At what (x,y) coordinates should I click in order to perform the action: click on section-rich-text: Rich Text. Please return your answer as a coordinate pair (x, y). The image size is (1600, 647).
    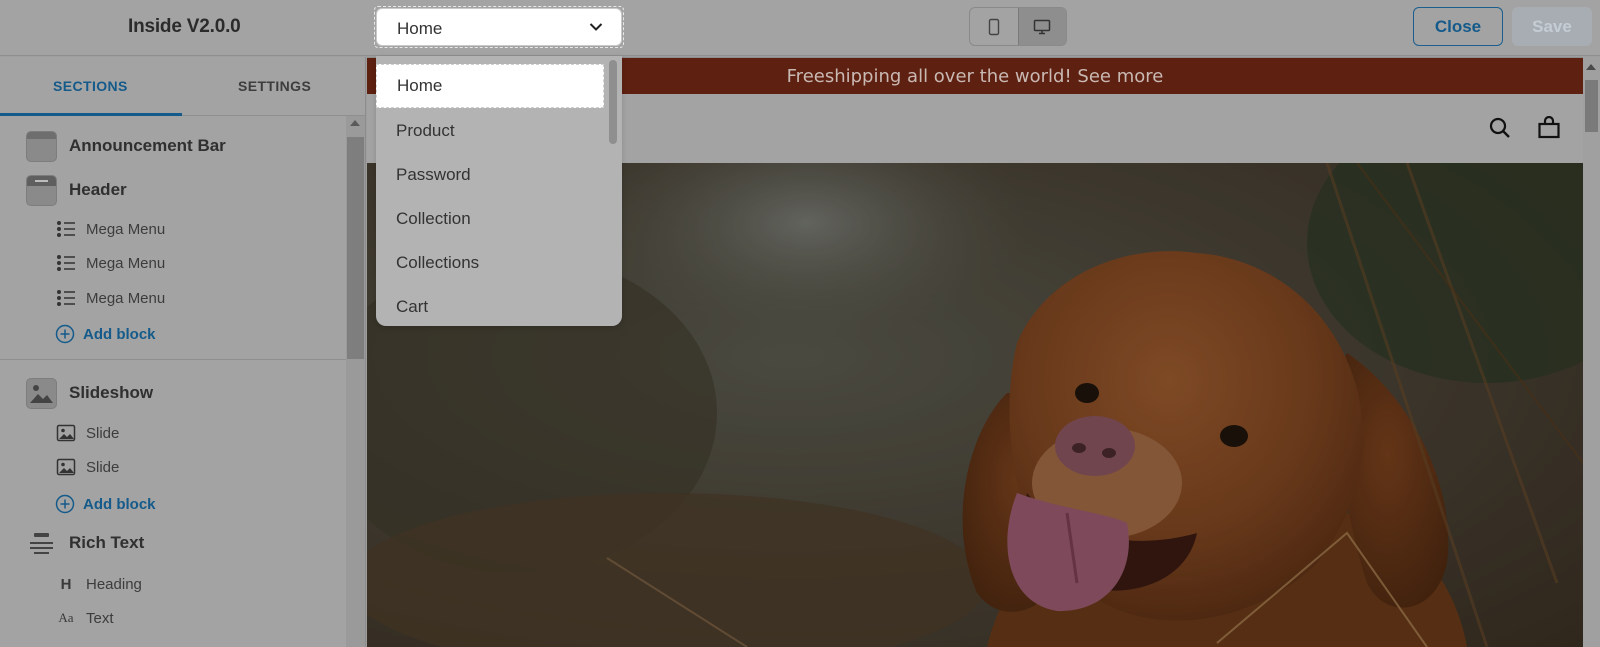
    Looking at the image, I should click on (85, 543).